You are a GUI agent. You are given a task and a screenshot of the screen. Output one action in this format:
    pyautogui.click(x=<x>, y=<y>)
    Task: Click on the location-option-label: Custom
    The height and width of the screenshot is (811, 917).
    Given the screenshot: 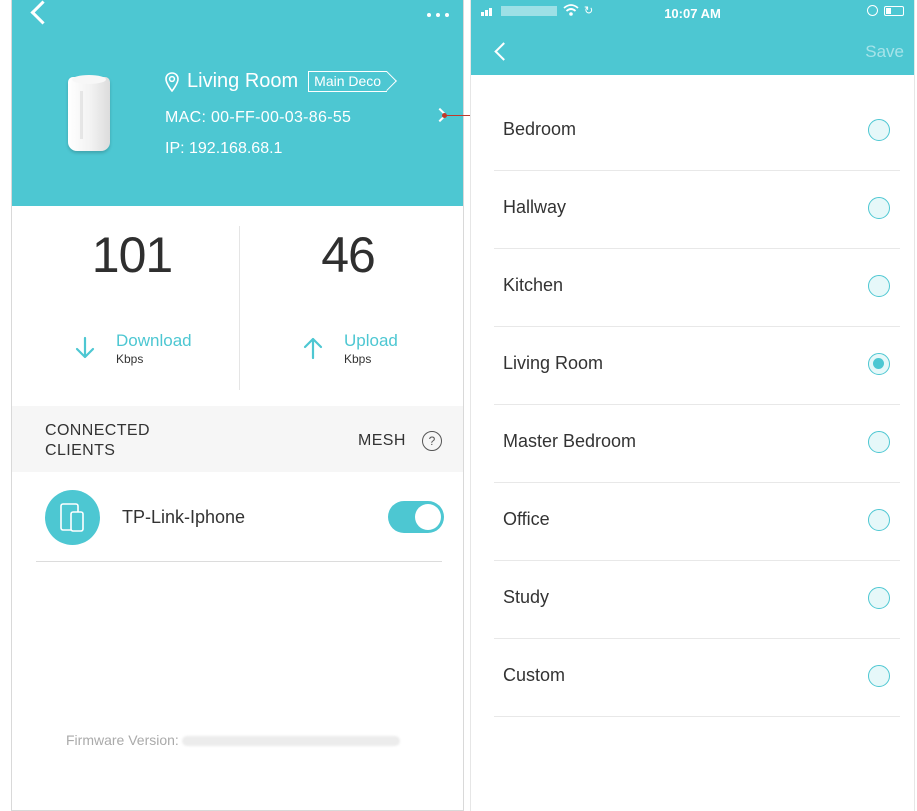 What is the action you would take?
    pyautogui.click(x=534, y=675)
    